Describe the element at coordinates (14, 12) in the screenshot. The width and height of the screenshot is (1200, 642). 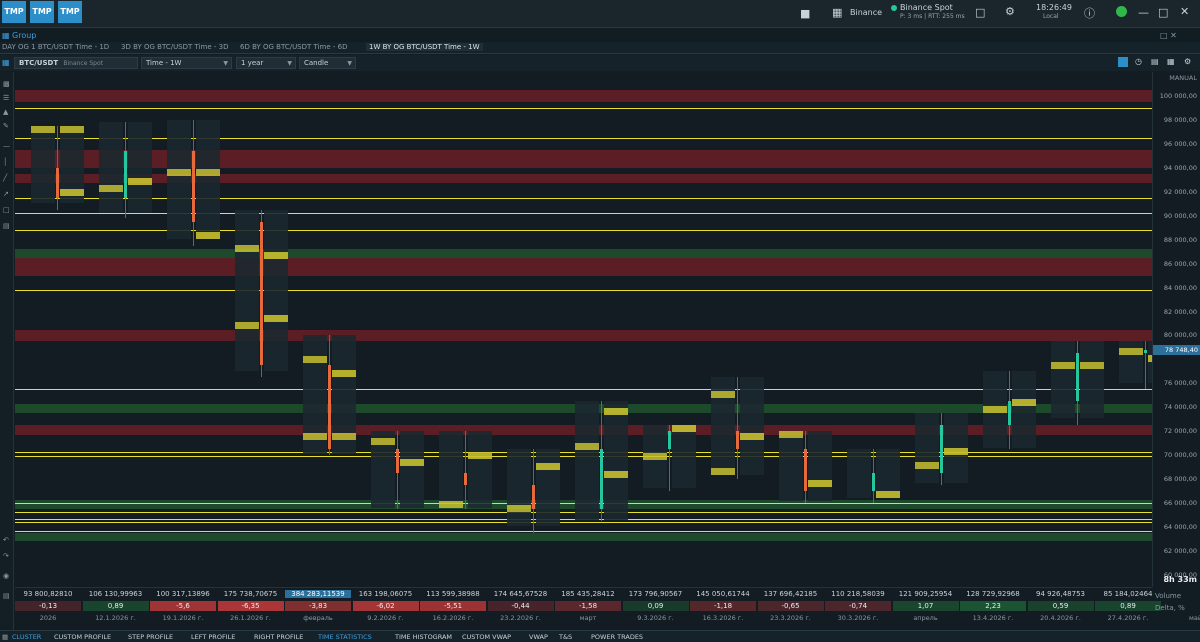
I see `tmp-button-1: TMP` at that location.